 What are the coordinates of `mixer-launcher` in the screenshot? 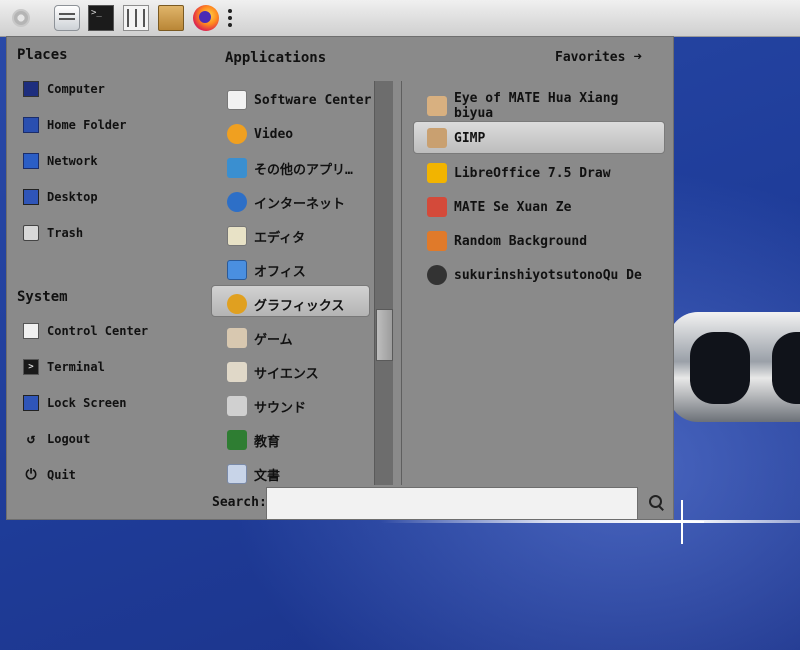 It's located at (136, 18).